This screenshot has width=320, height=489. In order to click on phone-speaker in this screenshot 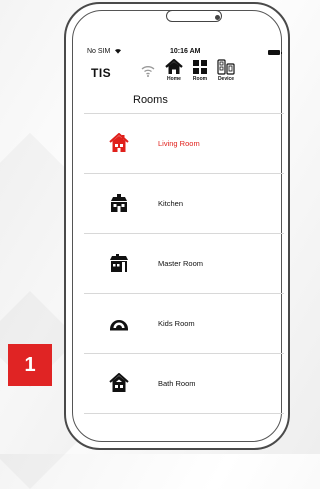, I will do `click(194, 16)`.